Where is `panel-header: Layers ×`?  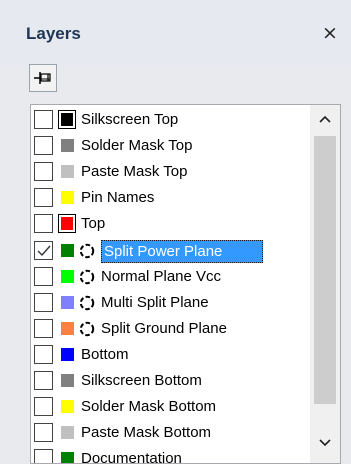
panel-header: Layers × is located at coordinates (175, 33).